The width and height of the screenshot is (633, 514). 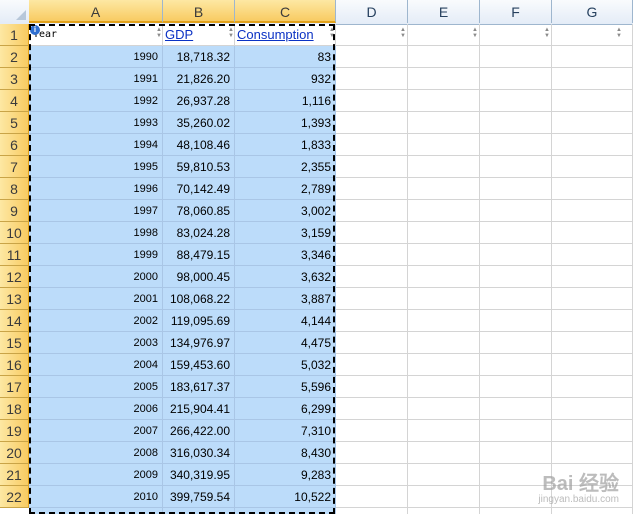 I want to click on cell-consumption: 7,310, so click(x=285, y=431).